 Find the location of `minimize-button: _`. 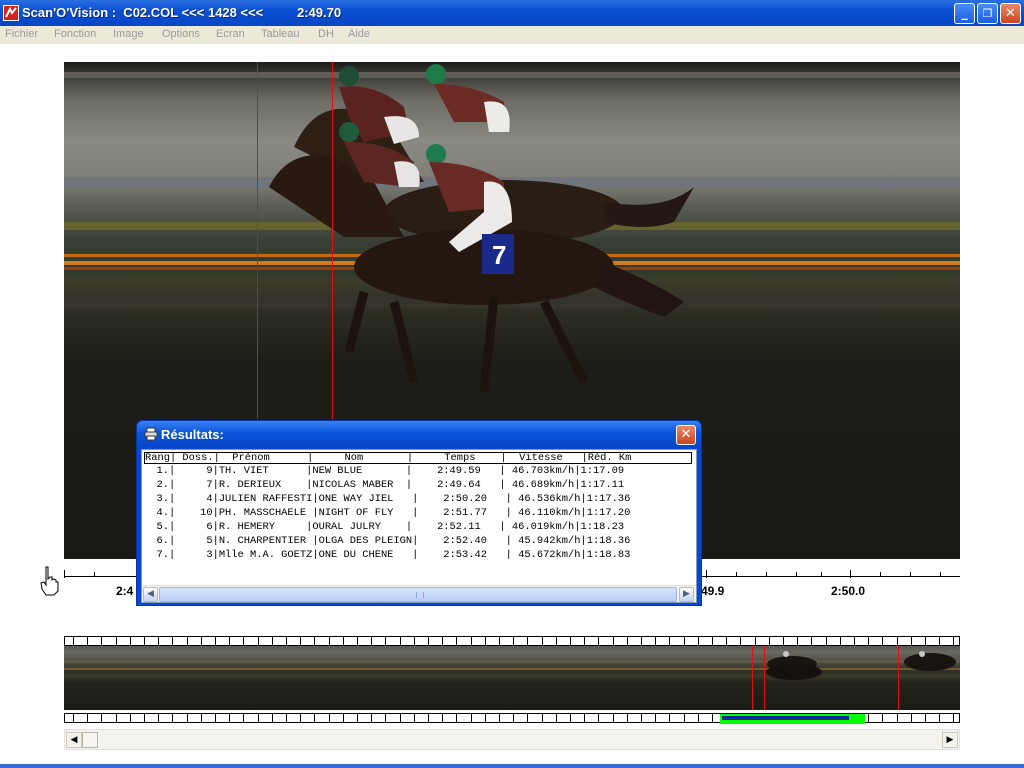

minimize-button: _ is located at coordinates (964, 13).